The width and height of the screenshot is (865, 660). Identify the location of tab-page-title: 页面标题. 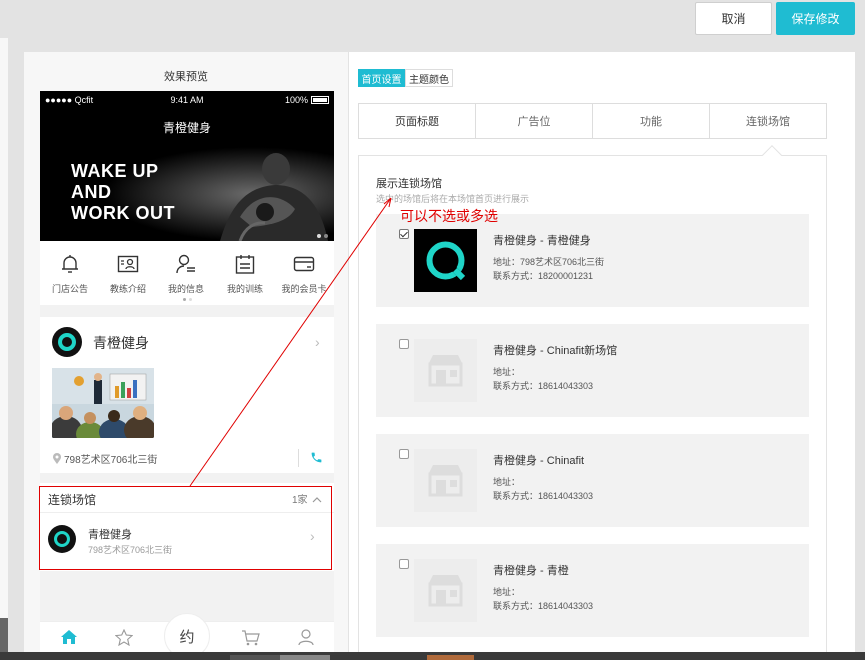
(417, 121).